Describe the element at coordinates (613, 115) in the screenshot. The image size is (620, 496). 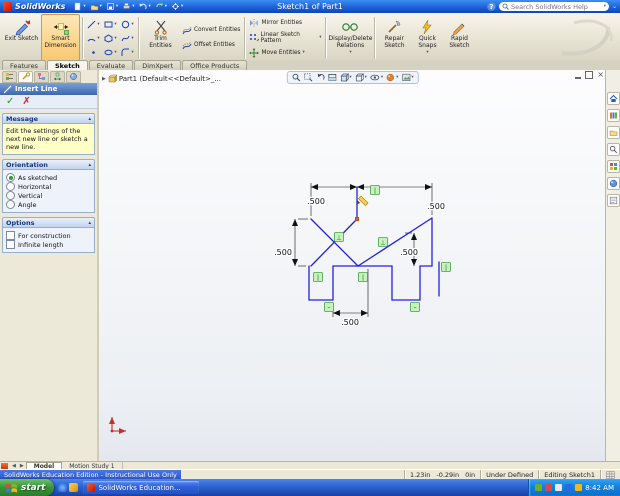
I see `design-library-button` at that location.